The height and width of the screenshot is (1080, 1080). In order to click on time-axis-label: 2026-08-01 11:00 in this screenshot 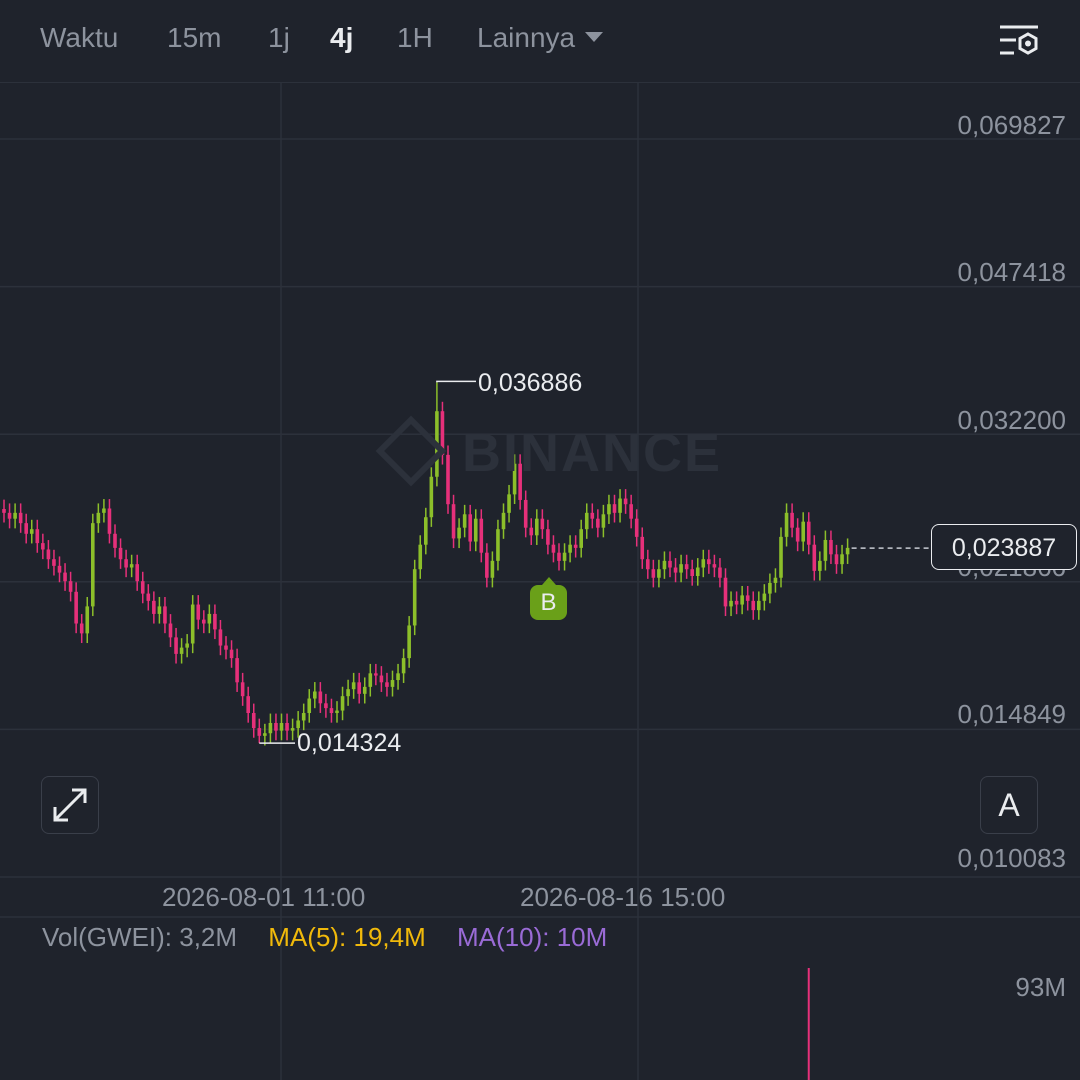, I will do `click(264, 897)`.